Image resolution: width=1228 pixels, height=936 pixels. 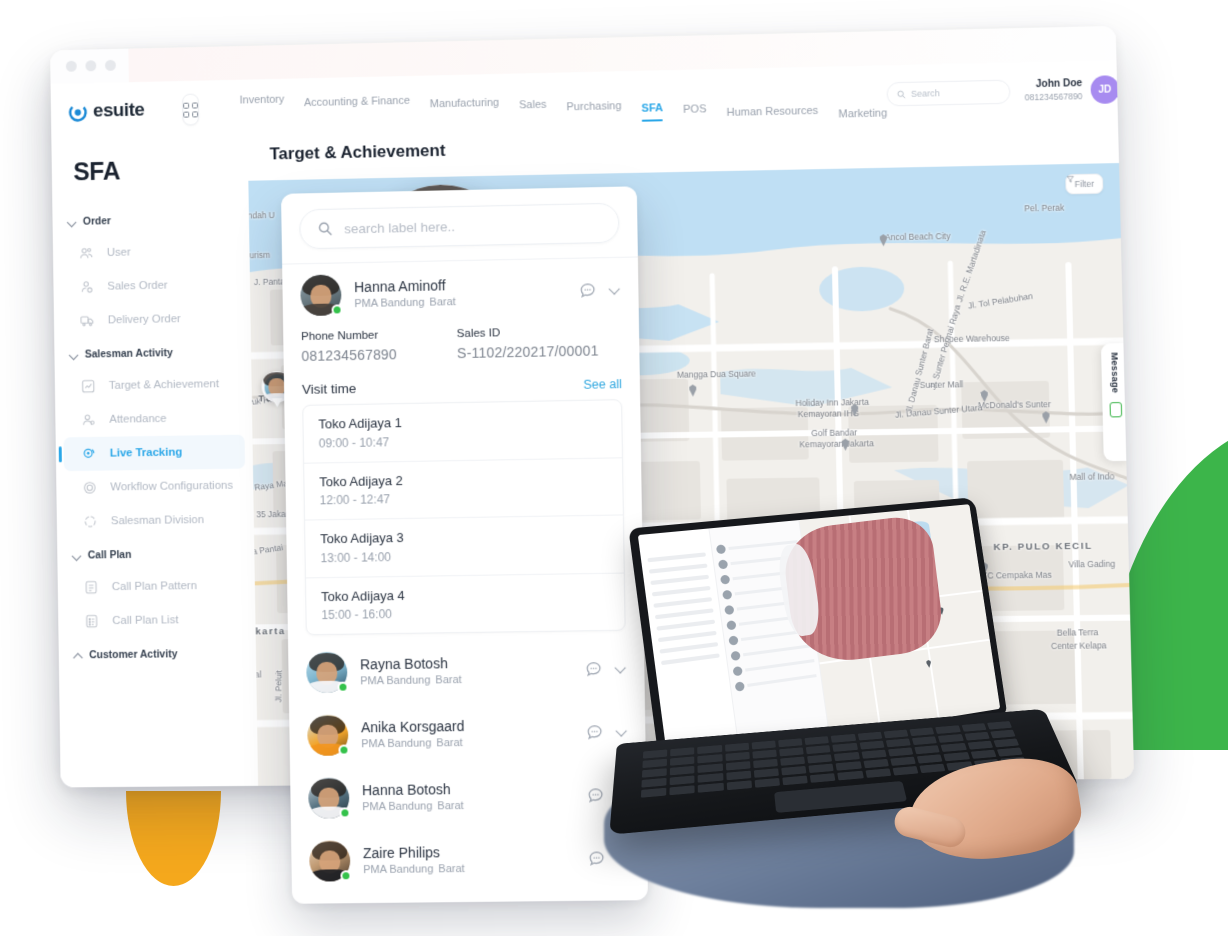 What do you see at coordinates (772, 115) in the screenshot?
I see `tab-human-resources: Human Resources` at bounding box center [772, 115].